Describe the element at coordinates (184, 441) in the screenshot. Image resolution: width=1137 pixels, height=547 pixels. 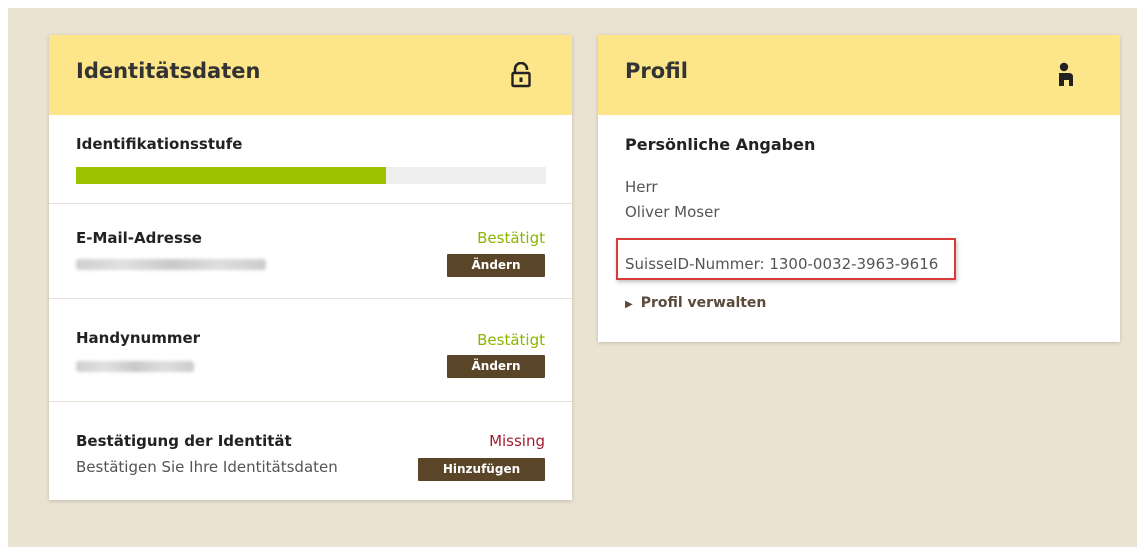
I see `identity-confirmation-label: Bestätigung der Identität` at that location.